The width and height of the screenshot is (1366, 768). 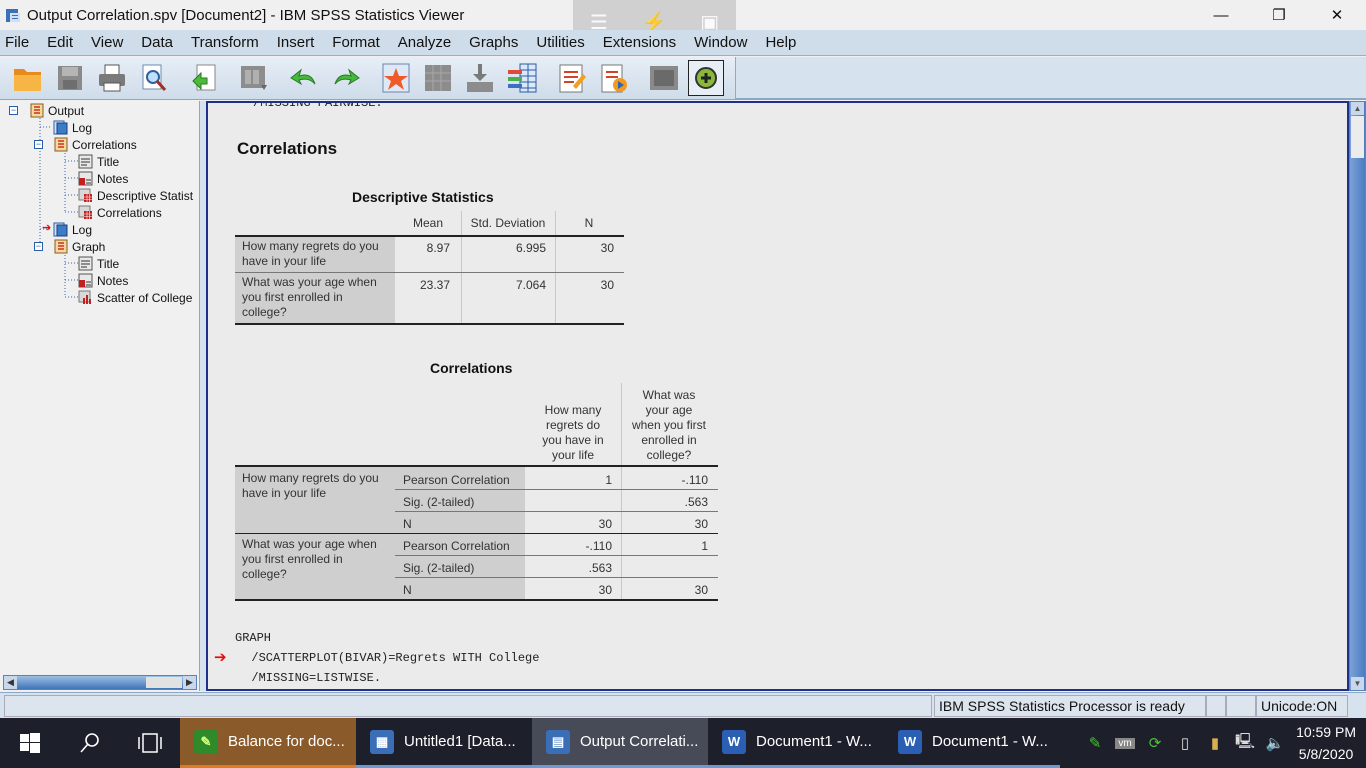 What do you see at coordinates (90, 743) in the screenshot?
I see `search-button` at bounding box center [90, 743].